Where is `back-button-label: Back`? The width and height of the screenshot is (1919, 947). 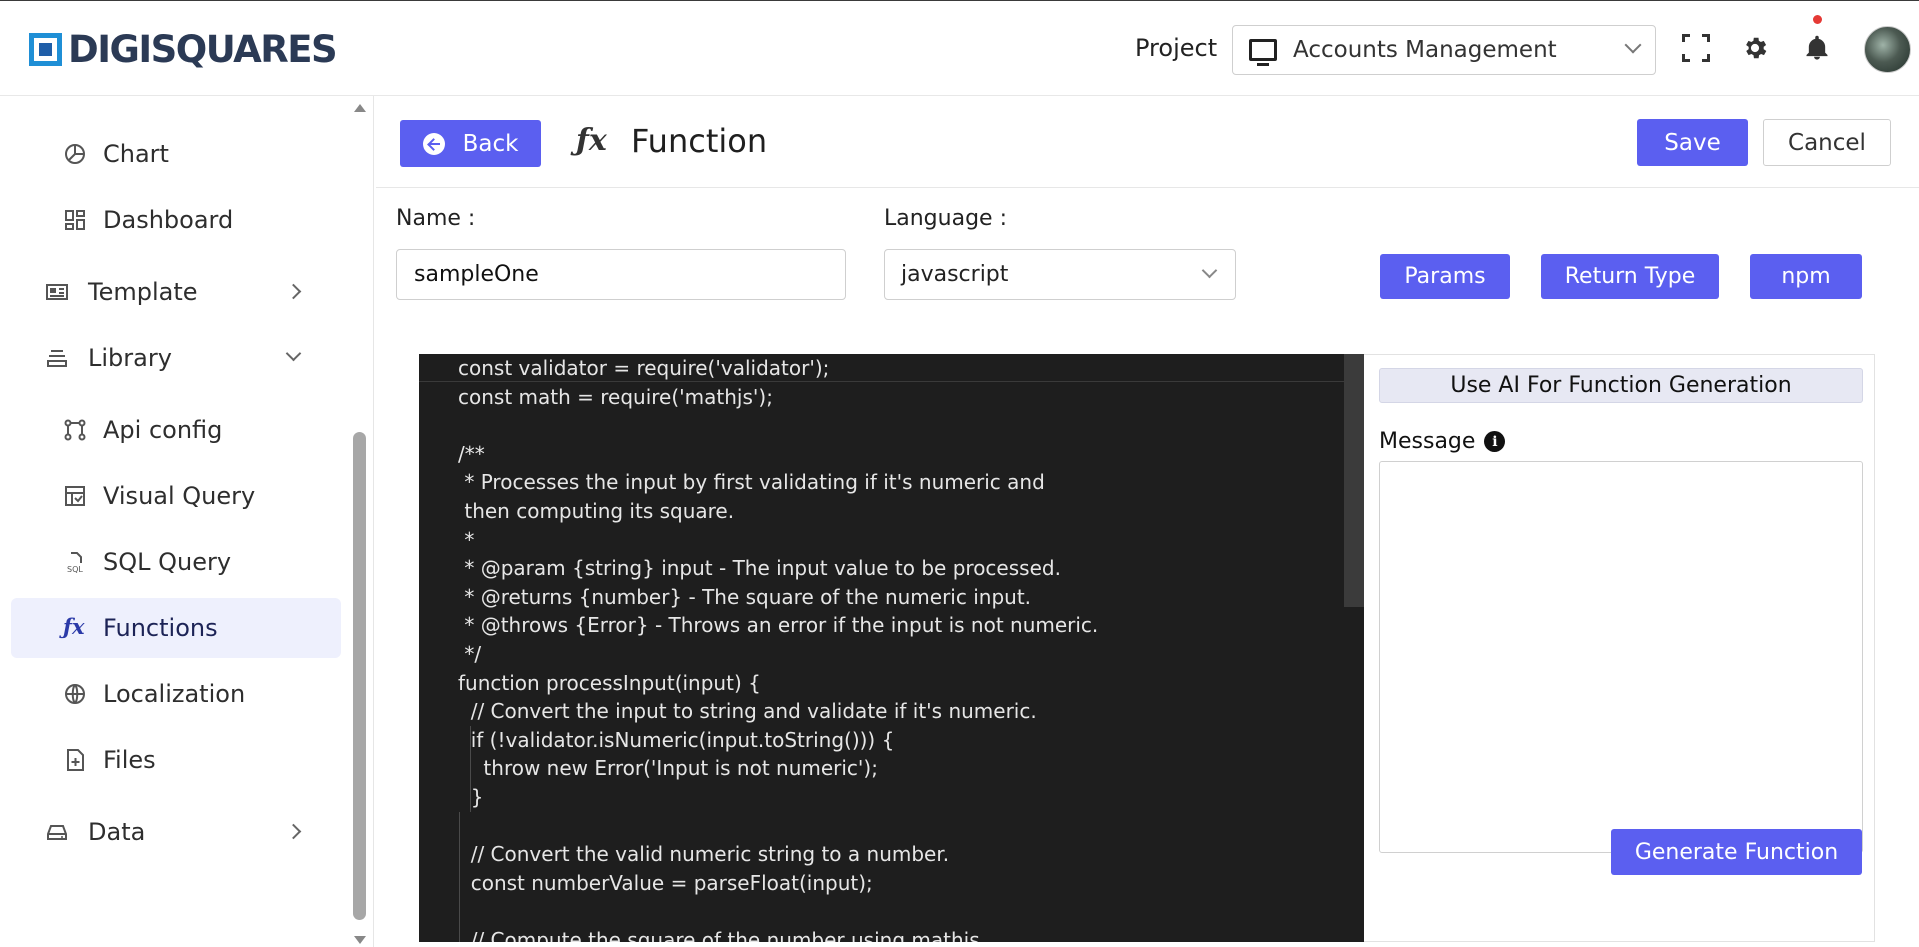 back-button-label: Back is located at coordinates (490, 143).